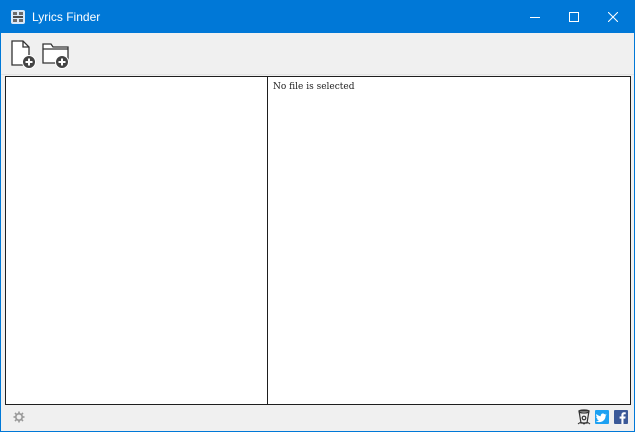  What do you see at coordinates (19, 417) in the screenshot?
I see `settings-icon` at bounding box center [19, 417].